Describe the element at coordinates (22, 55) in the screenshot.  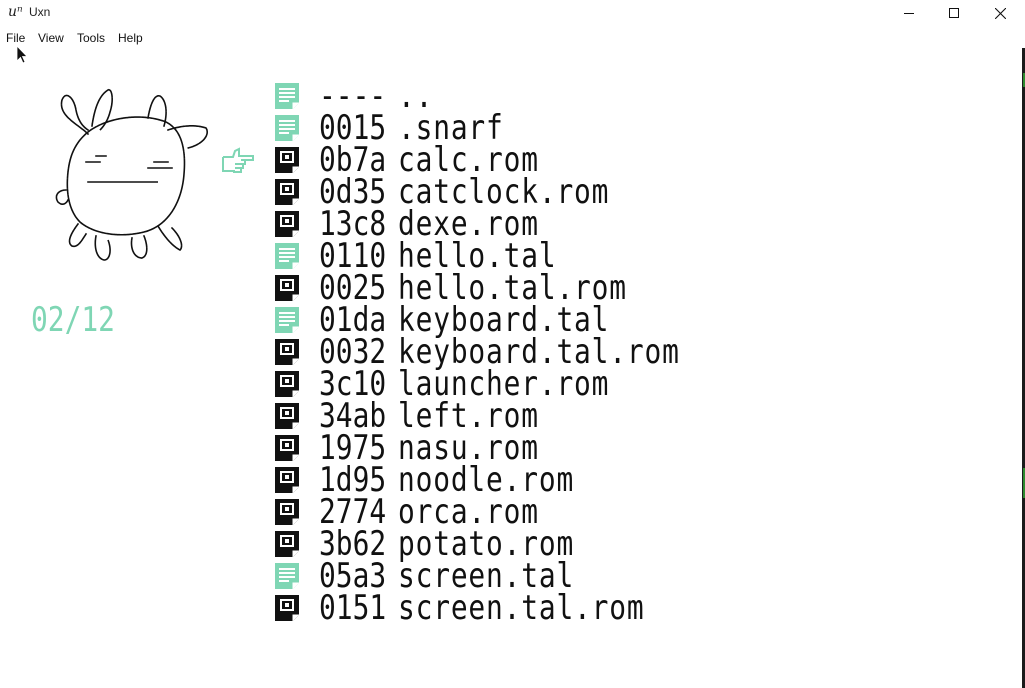
I see `mouse-cursor-icon` at that location.